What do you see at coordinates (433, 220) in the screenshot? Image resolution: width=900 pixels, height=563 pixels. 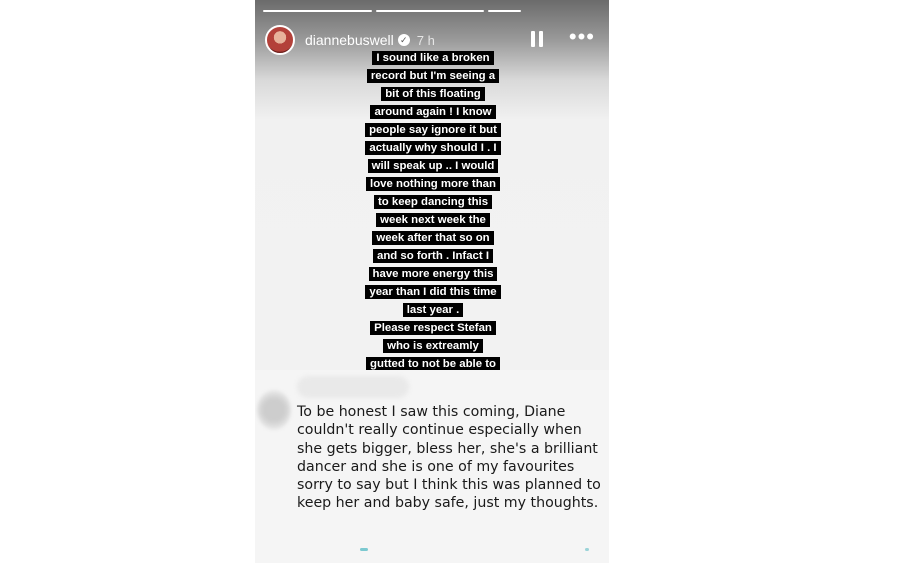 I see `caption-line: week next week the` at bounding box center [433, 220].